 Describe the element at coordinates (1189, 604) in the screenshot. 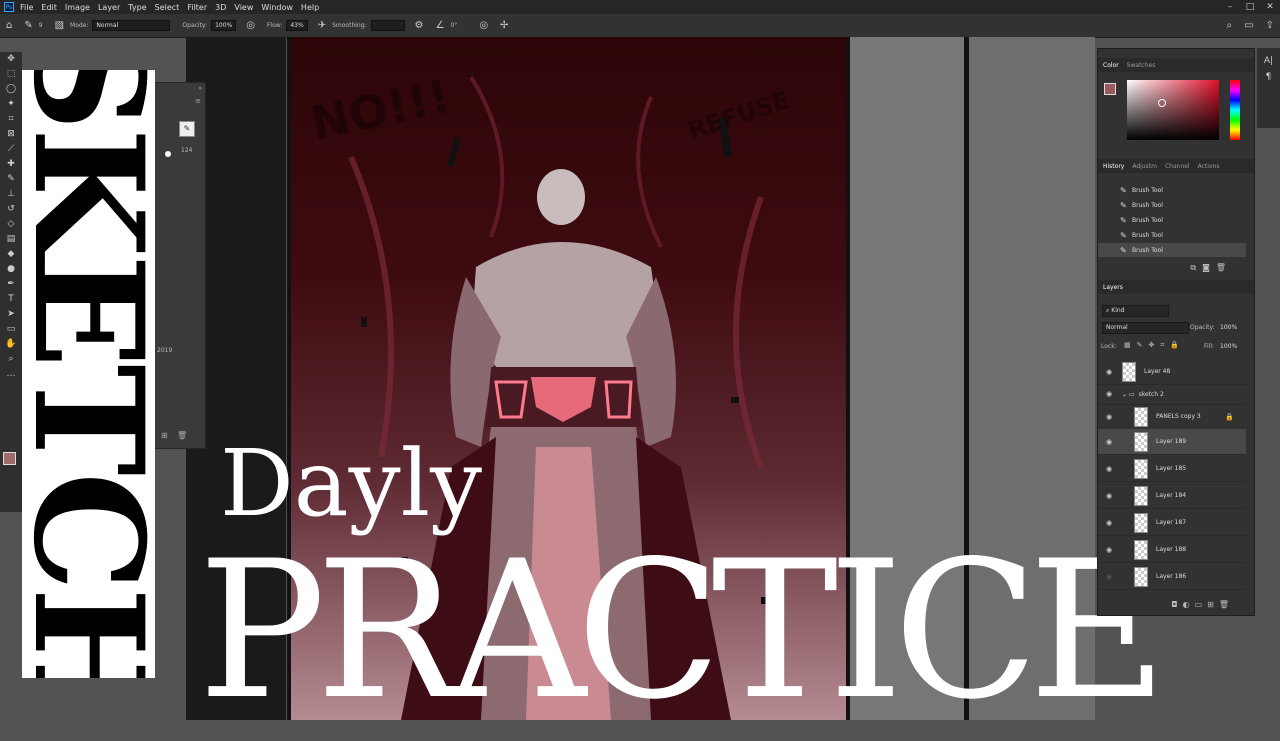

I see `adjustment-layer-icon: ◐` at that location.